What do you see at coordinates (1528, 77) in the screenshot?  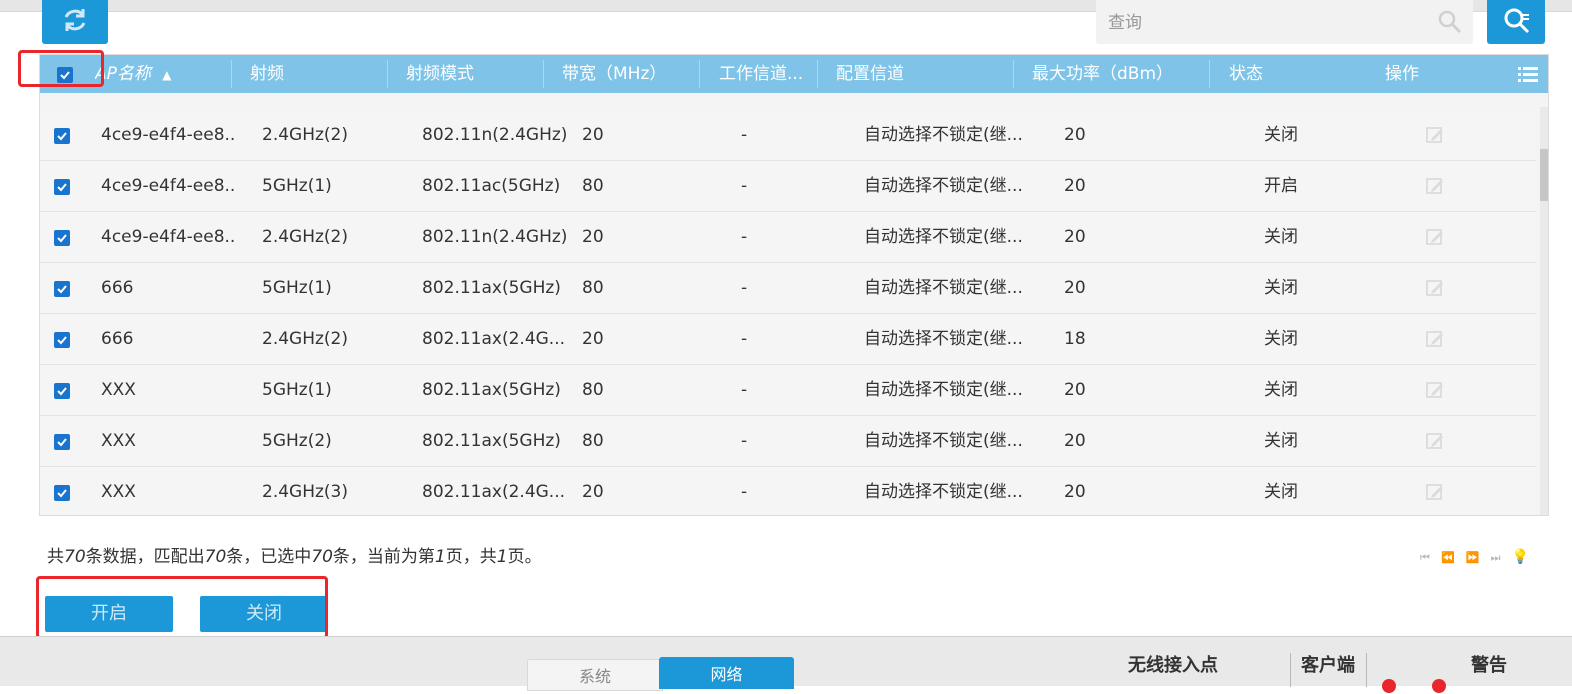 I see `column-menu-button` at bounding box center [1528, 77].